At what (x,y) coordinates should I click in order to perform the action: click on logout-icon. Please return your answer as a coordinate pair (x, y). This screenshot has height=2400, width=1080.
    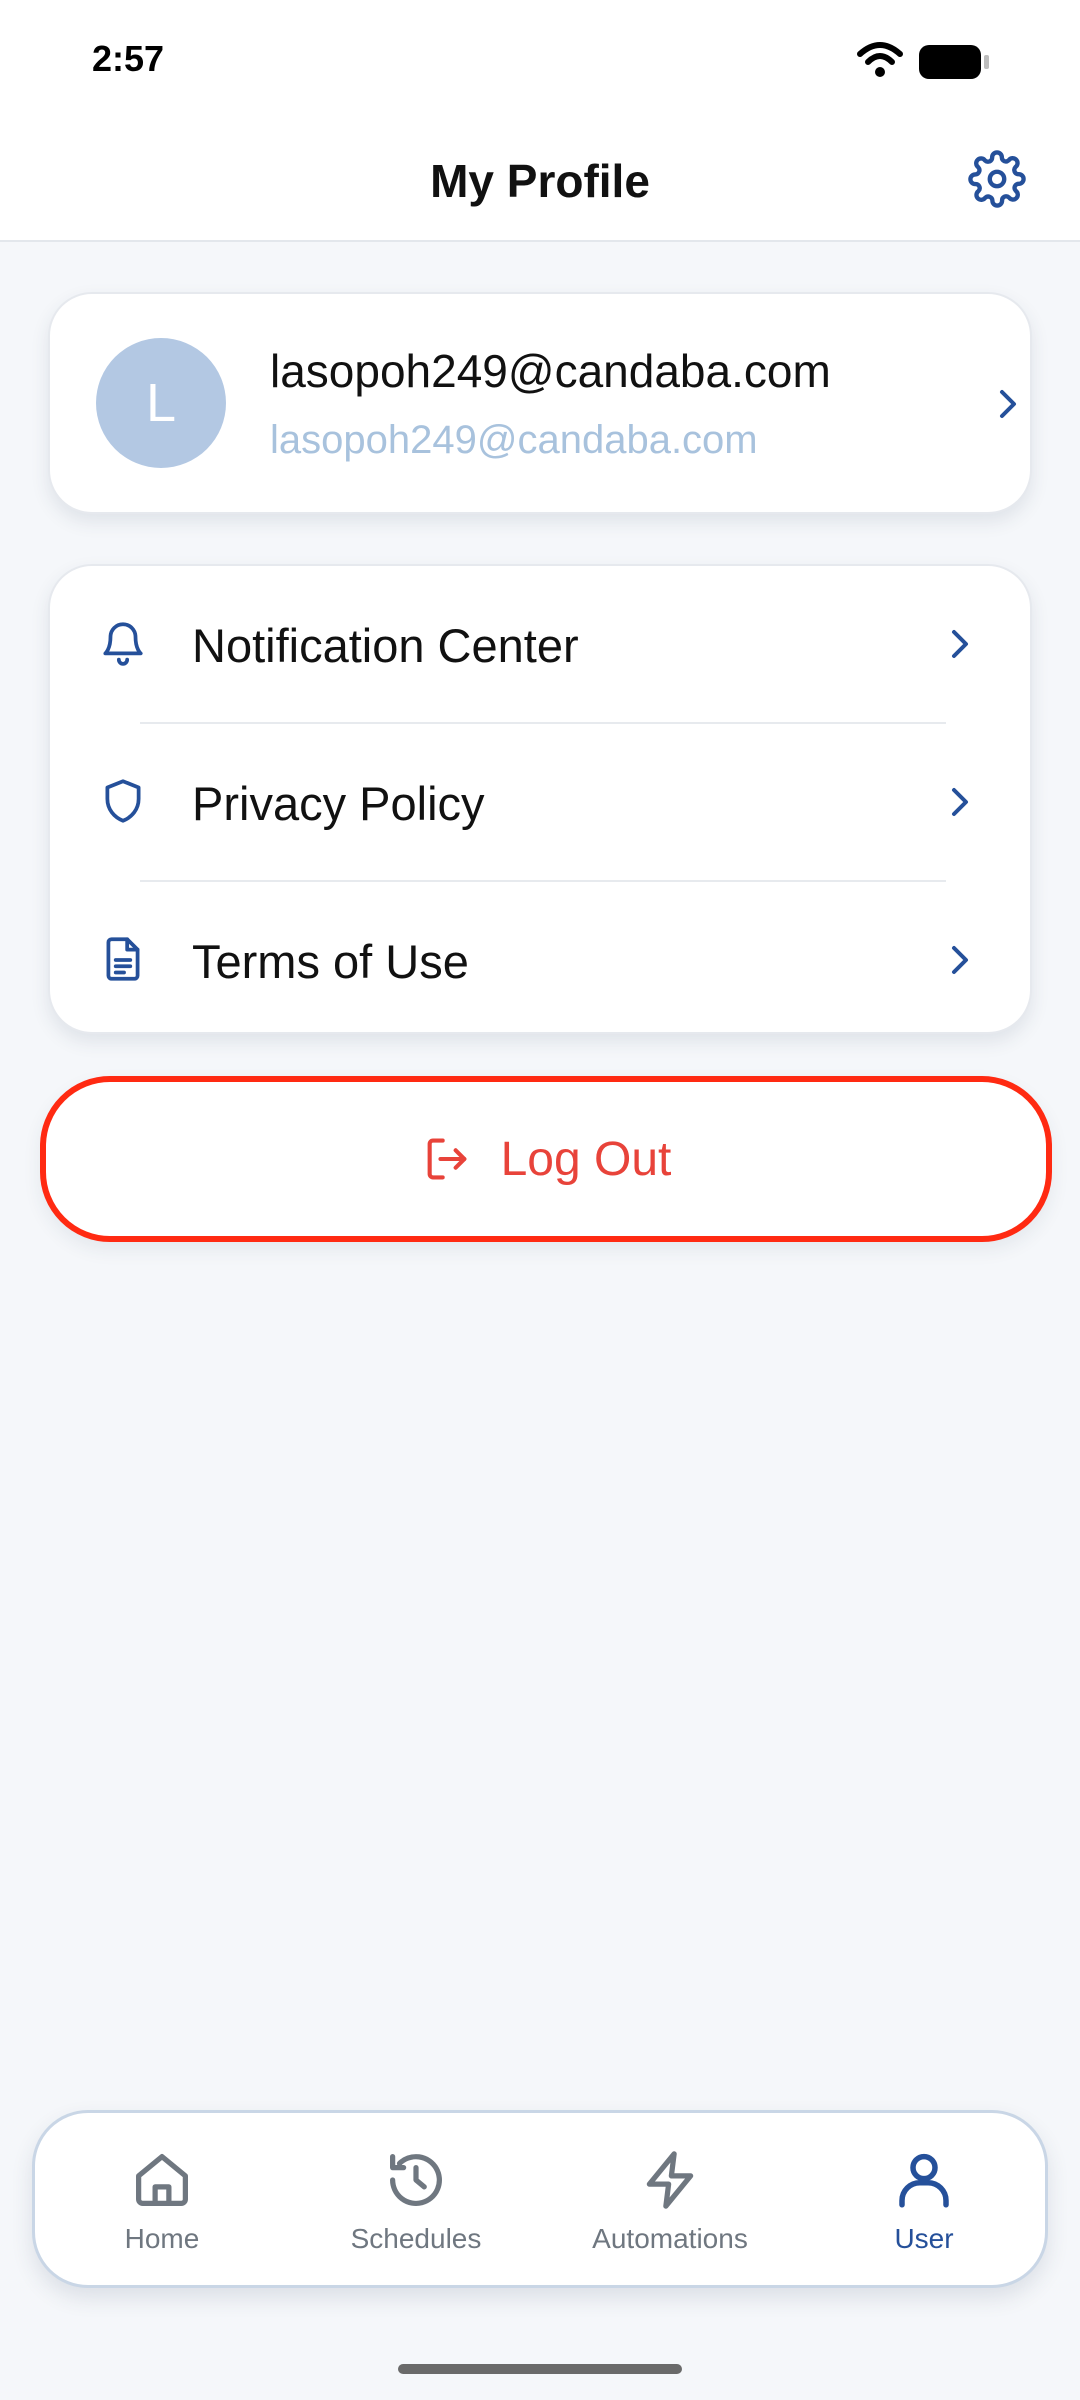
    Looking at the image, I should click on (446, 1159).